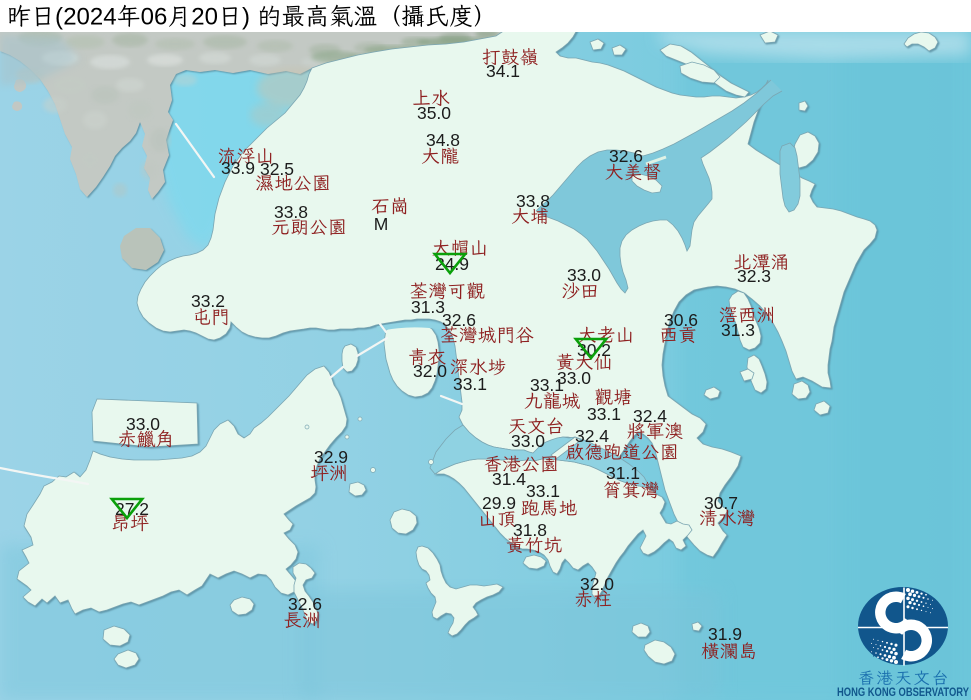 The height and width of the screenshot is (700, 971). Describe the element at coordinates (331, 457) in the screenshot. I see `svg-text: 32.9` at that location.